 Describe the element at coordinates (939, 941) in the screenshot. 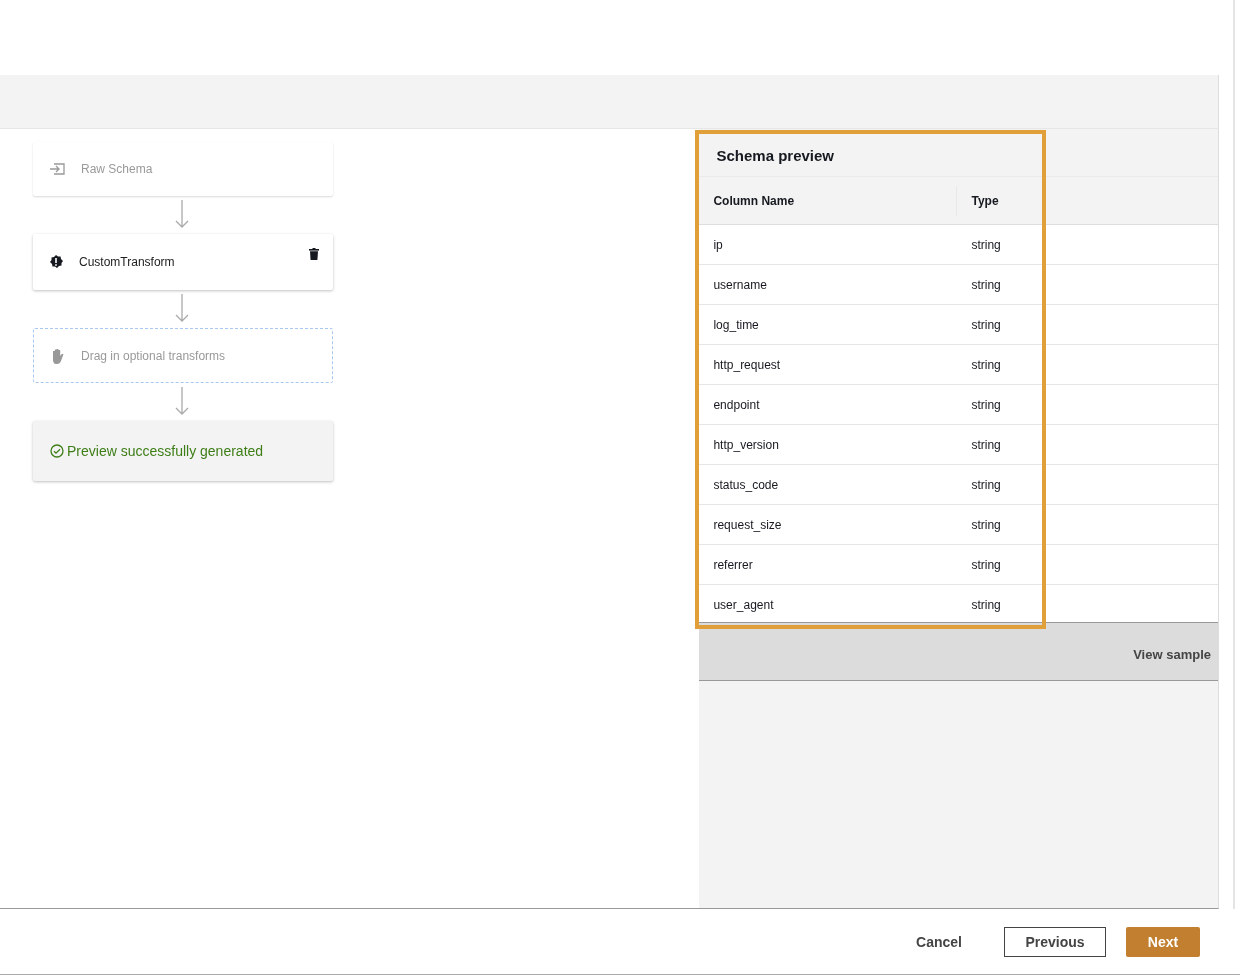

I see `cancel-button: Cancel` at that location.